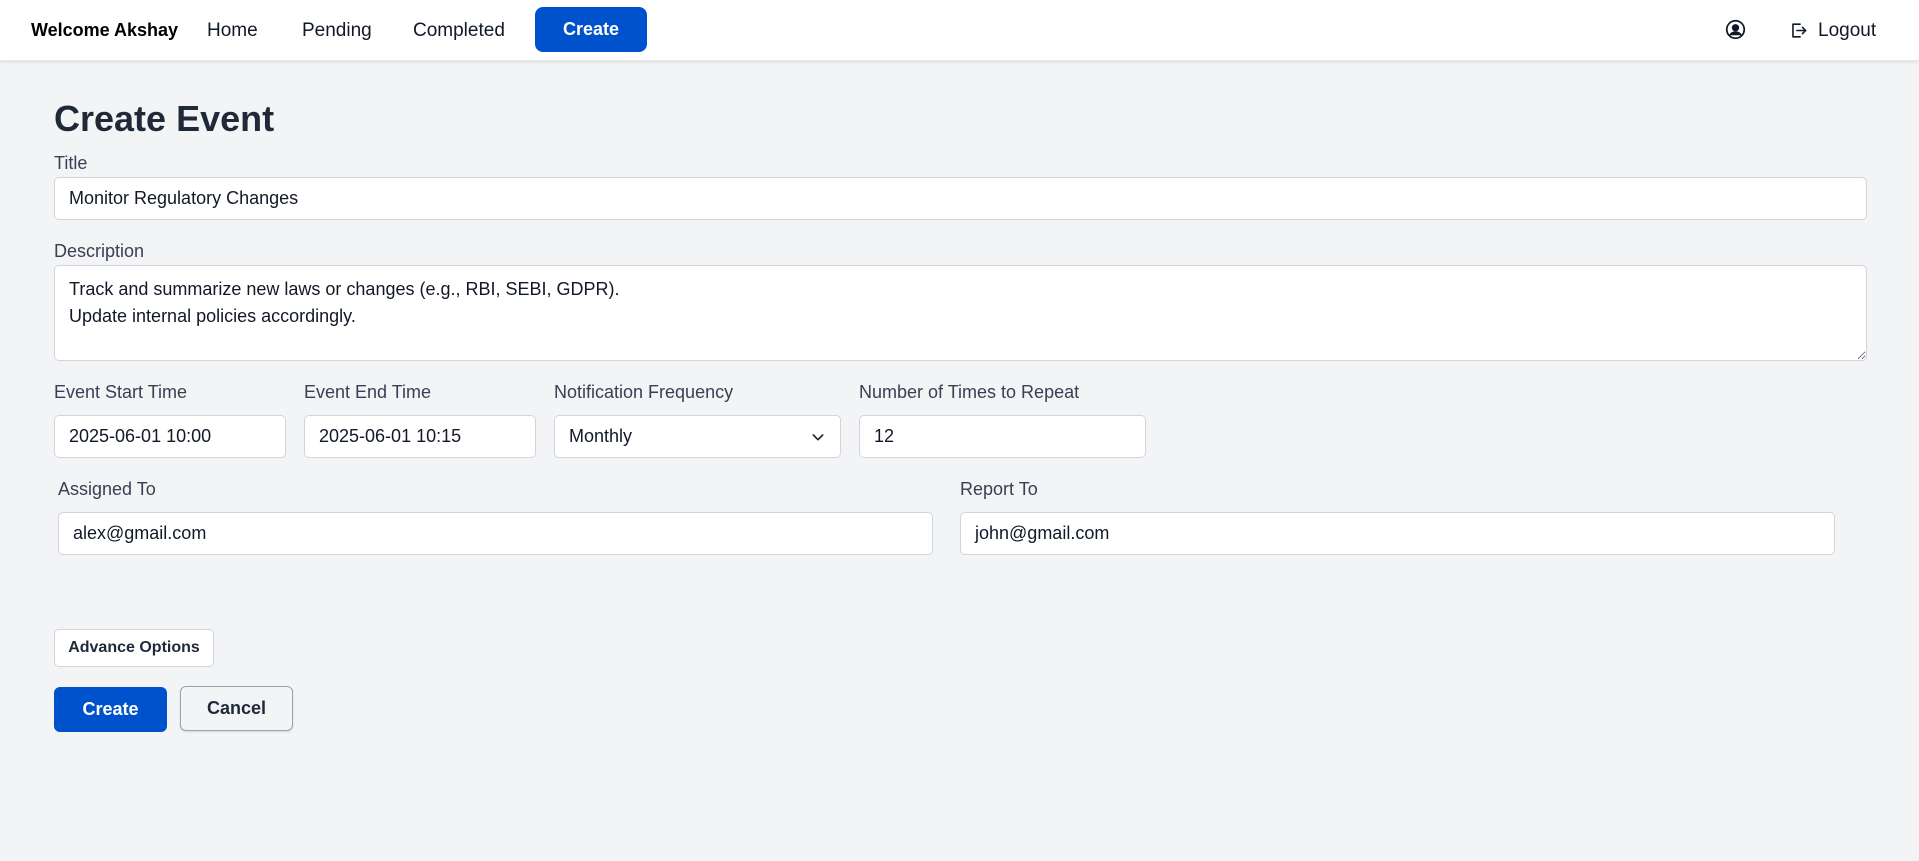 This screenshot has width=1919, height=861. Describe the element at coordinates (644, 392) in the screenshot. I see `frequency-label: Notification Frequency` at that location.